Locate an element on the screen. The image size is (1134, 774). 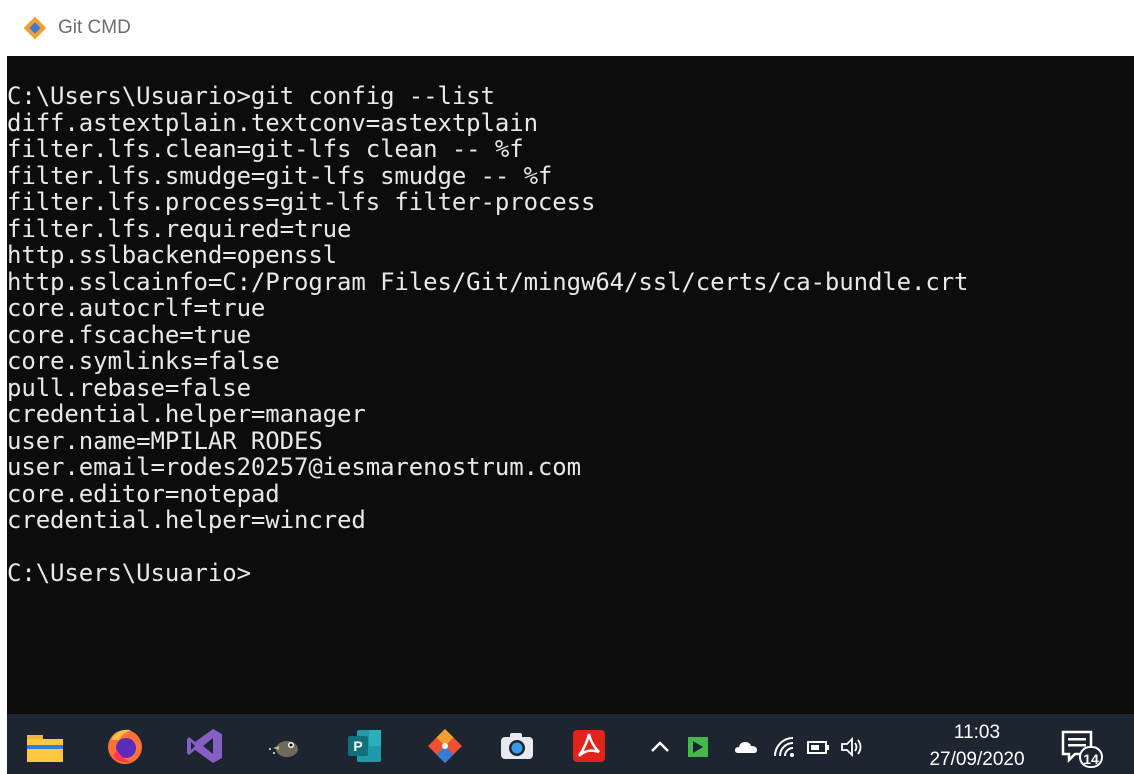
console-line: core.autocrlf=true is located at coordinates (136, 308).